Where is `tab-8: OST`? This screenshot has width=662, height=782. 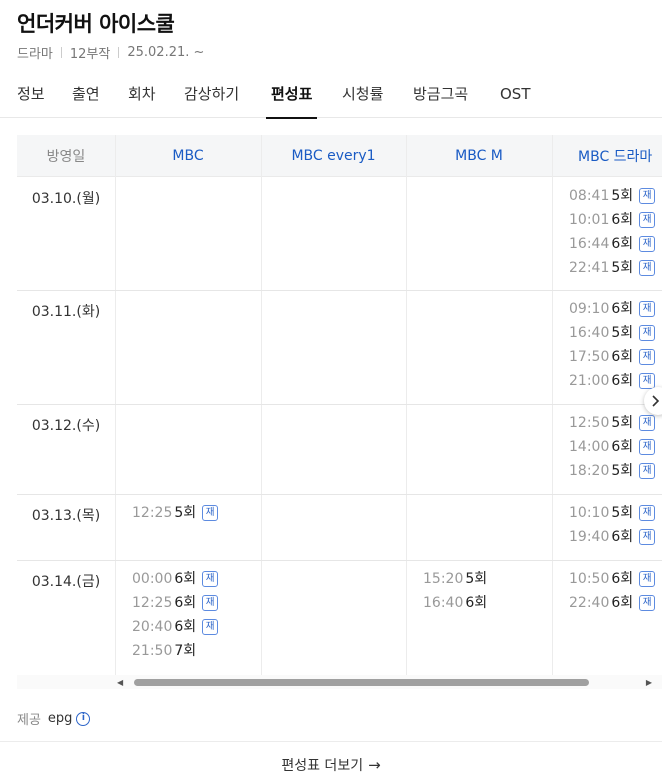 tab-8: OST is located at coordinates (515, 101).